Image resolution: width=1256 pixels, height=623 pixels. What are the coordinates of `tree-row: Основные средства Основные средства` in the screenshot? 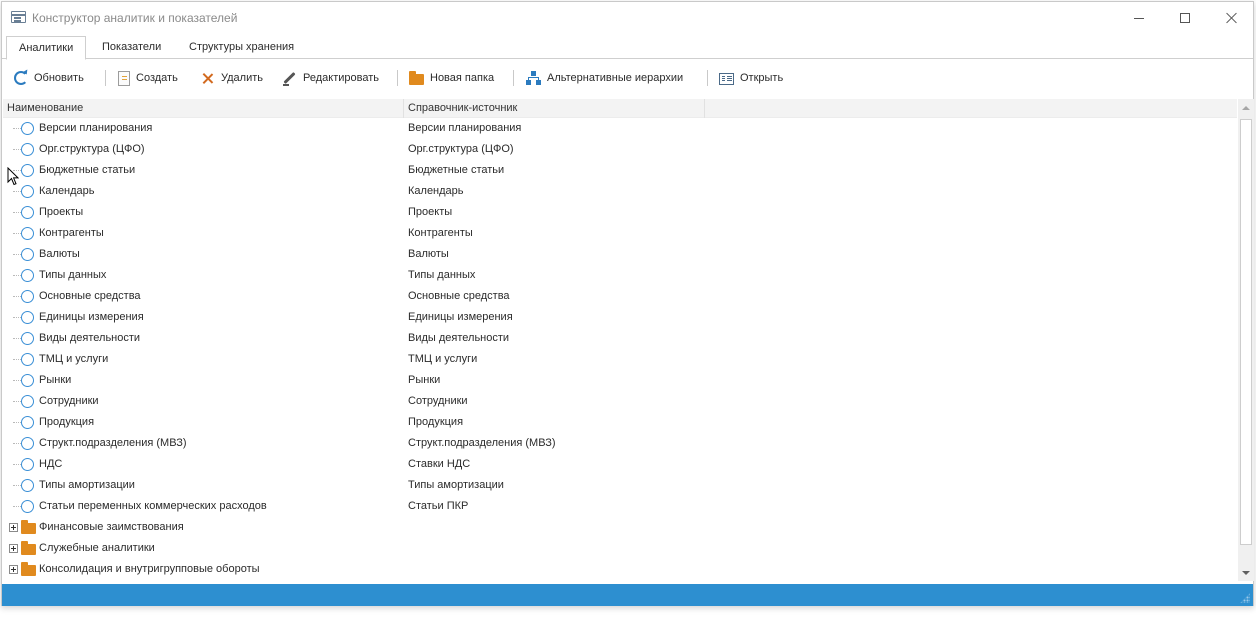 It's located at (620, 296).